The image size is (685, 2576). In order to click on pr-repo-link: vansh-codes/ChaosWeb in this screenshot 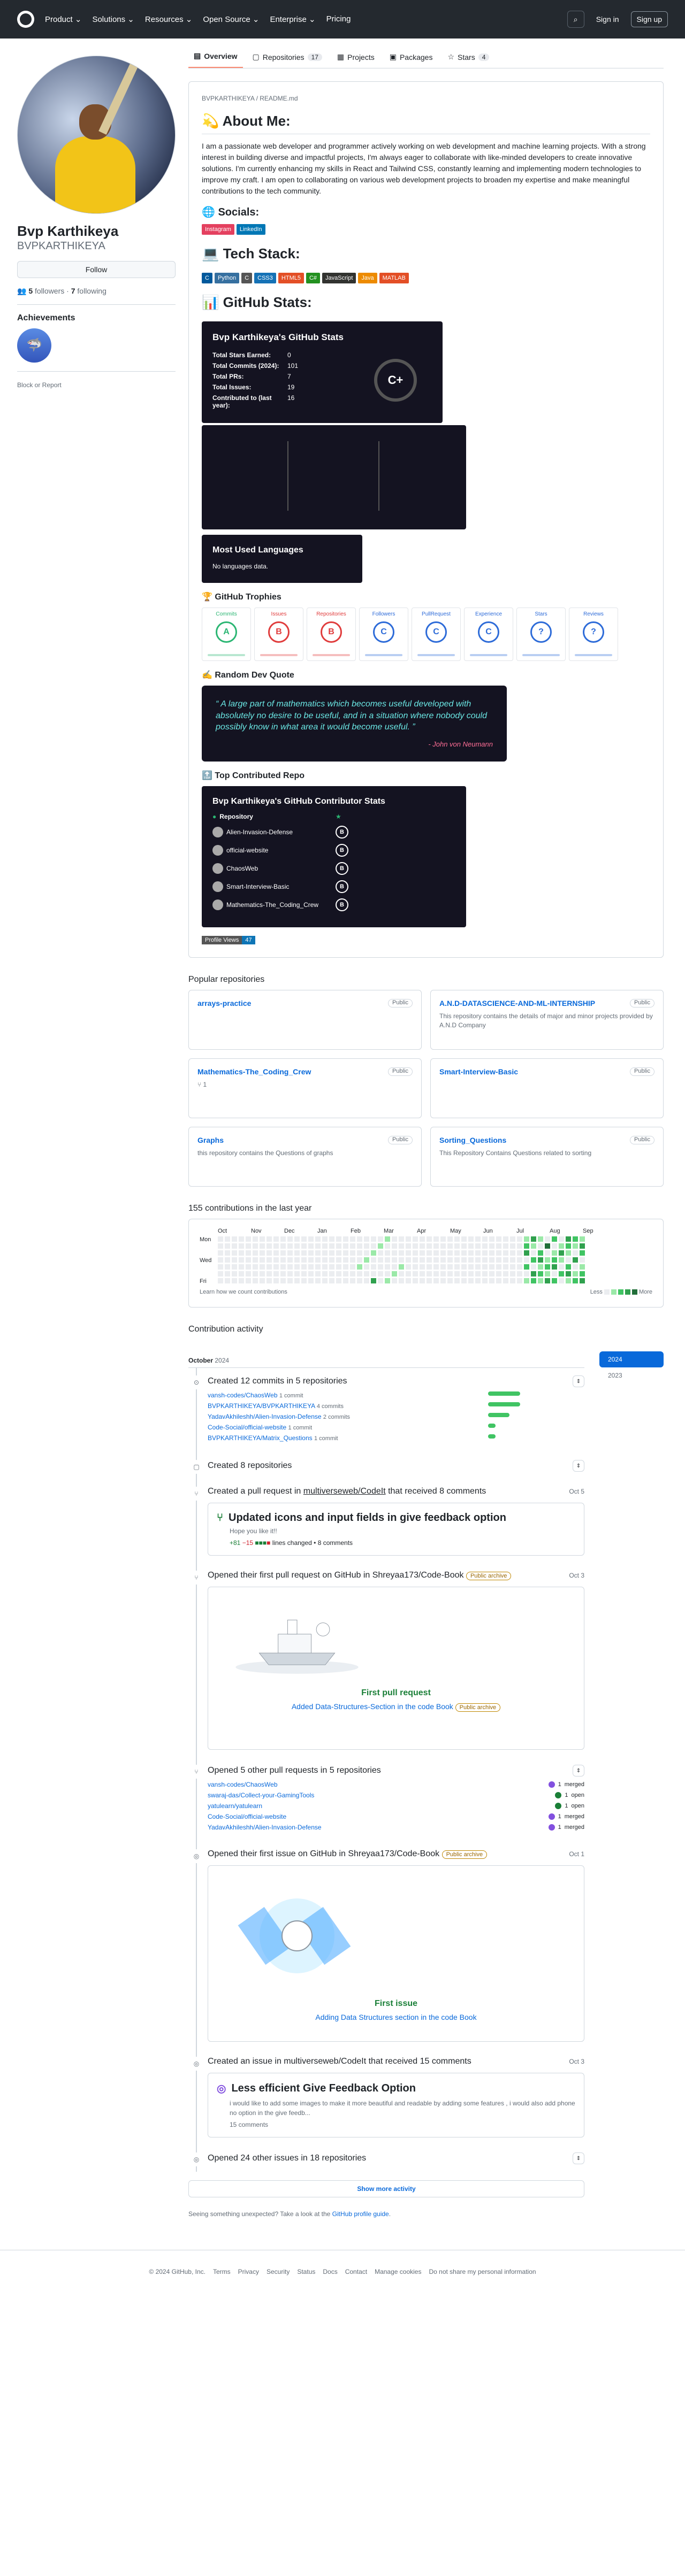, I will do `click(243, 1784)`.